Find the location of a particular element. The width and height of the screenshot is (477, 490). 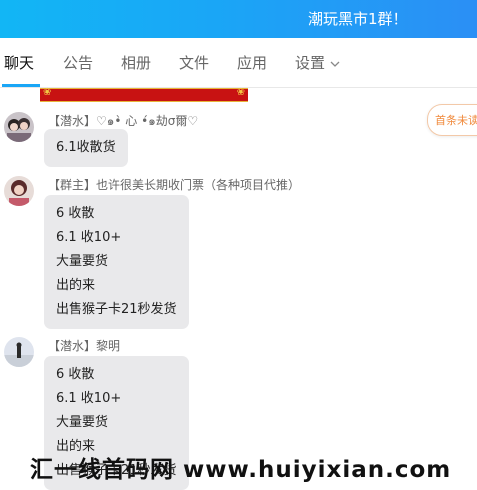

sender-name: 【群主】也许很美长期收门票（各种项目代推） is located at coordinates (174, 185).